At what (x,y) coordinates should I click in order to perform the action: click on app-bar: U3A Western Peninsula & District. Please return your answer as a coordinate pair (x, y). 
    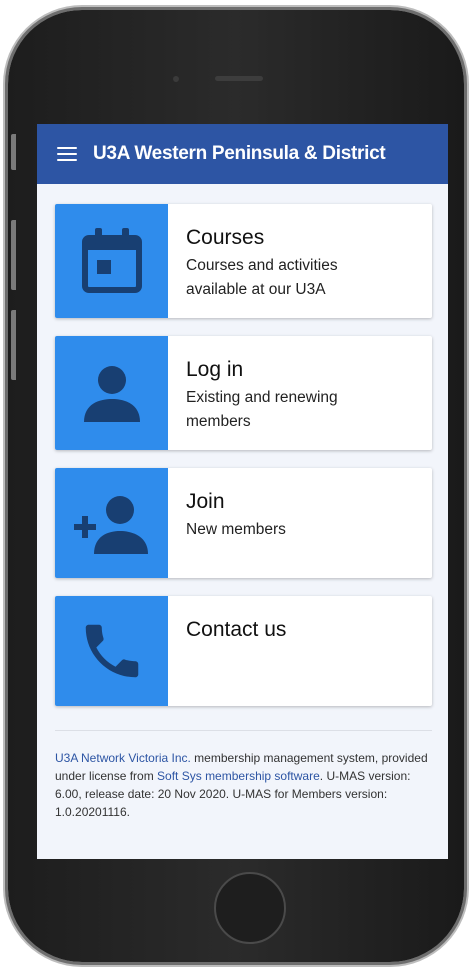
    Looking at the image, I should click on (242, 154).